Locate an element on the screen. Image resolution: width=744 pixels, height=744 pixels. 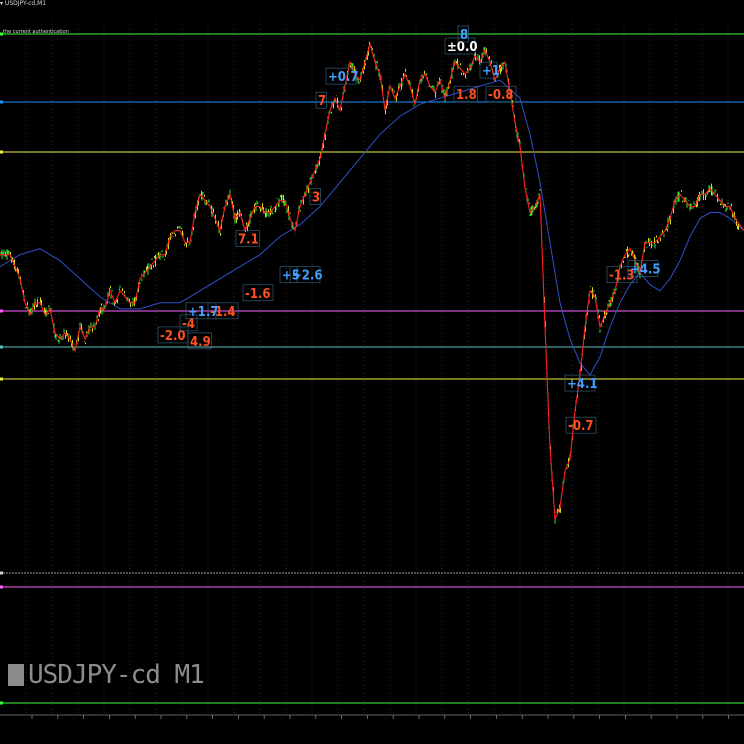
trade-label: +4.1 is located at coordinates (582, 384).